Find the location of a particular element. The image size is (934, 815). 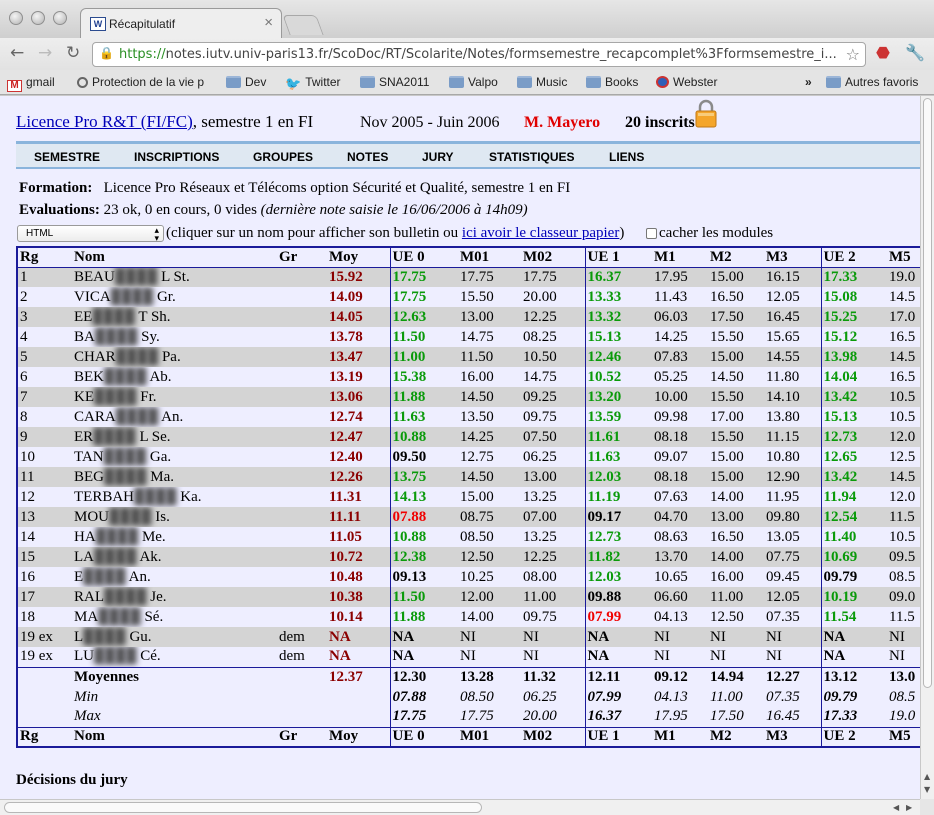

m1-cell: 04.13 is located at coordinates (680, 617).